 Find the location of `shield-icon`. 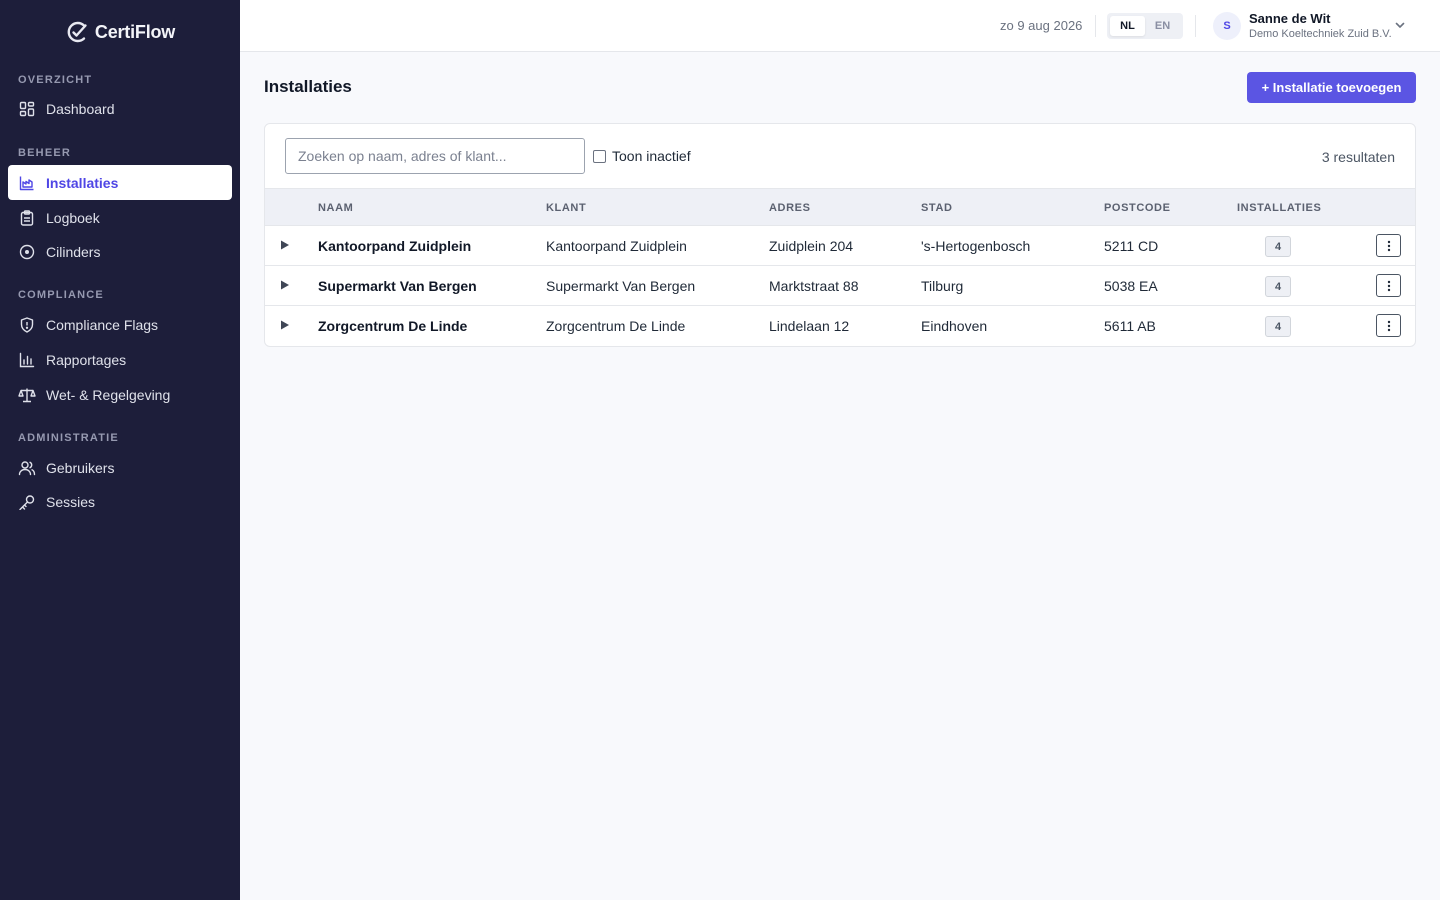

shield-icon is located at coordinates (27, 325).